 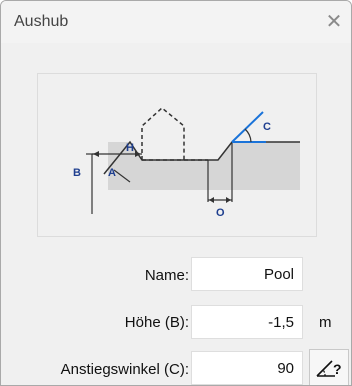 I want to click on h-left-arrow, so click(x=96, y=154).